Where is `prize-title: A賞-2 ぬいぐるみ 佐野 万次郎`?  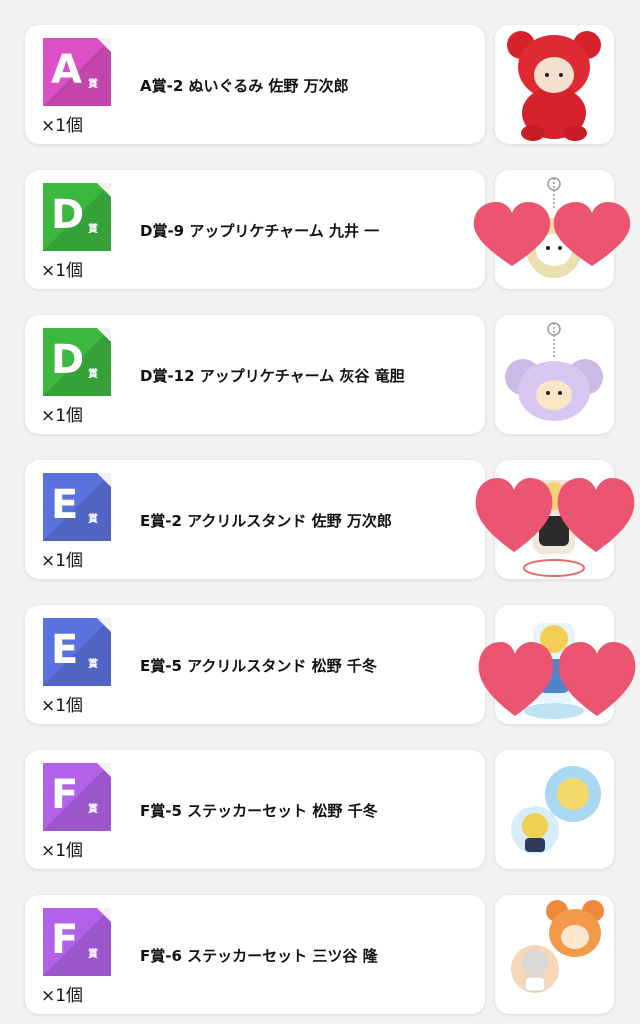
prize-title: A賞-2 ぬいぐるみ 佐野 万次郎 is located at coordinates (244, 86).